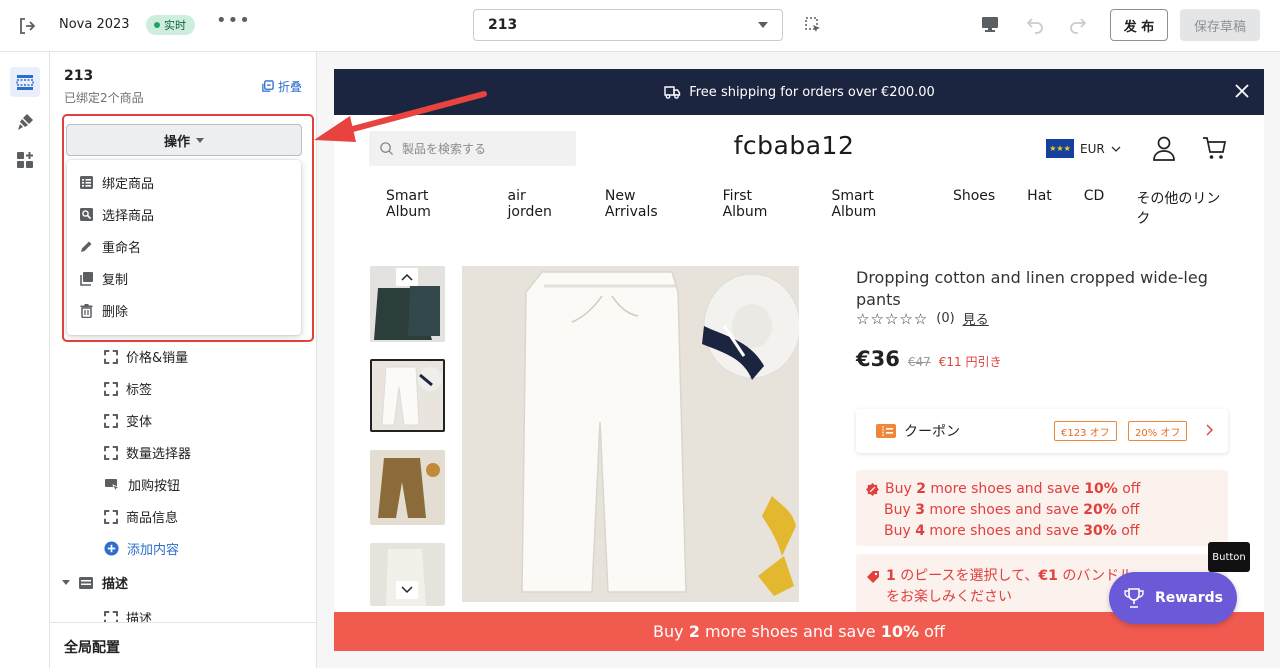 The image size is (1280, 668). Describe the element at coordinates (27, 26) in the screenshot. I see `exit-icon` at that location.